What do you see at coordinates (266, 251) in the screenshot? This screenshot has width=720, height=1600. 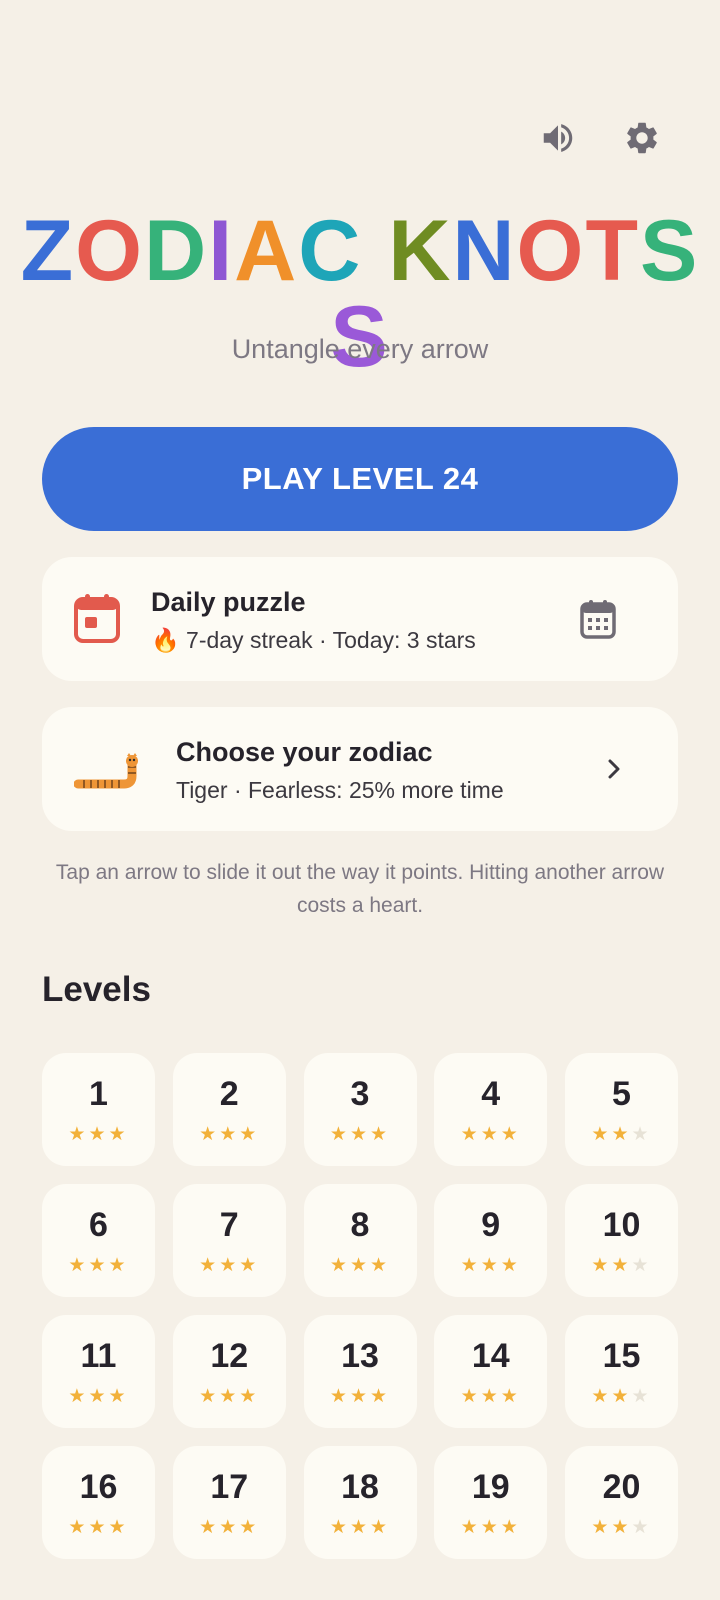 I see `title-letter: A` at bounding box center [266, 251].